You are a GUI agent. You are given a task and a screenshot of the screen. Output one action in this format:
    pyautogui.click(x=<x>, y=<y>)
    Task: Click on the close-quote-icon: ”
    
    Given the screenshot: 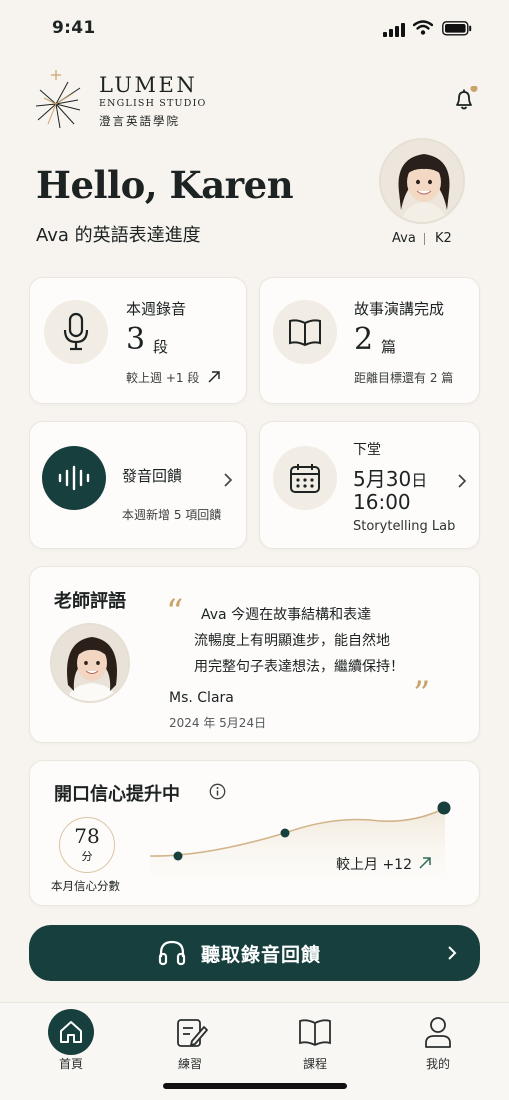 What is the action you would take?
    pyautogui.click(x=422, y=694)
    